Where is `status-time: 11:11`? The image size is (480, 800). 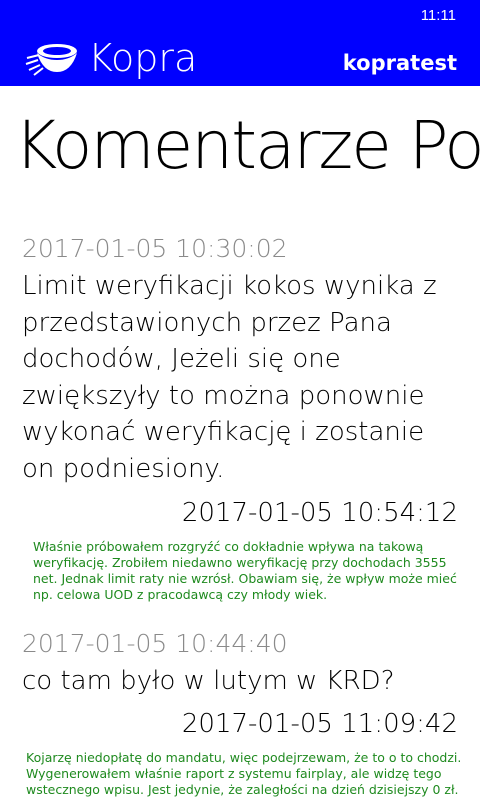
status-time: 11:11 is located at coordinates (438, 15).